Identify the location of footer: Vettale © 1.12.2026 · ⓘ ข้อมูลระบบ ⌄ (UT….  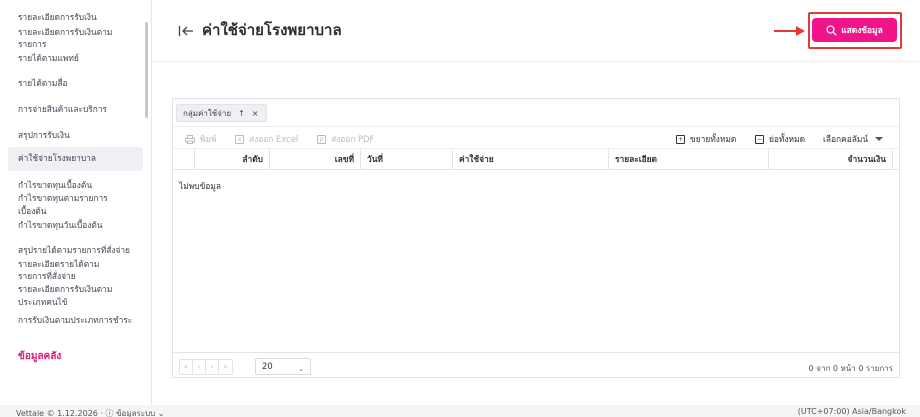
(460, 411).